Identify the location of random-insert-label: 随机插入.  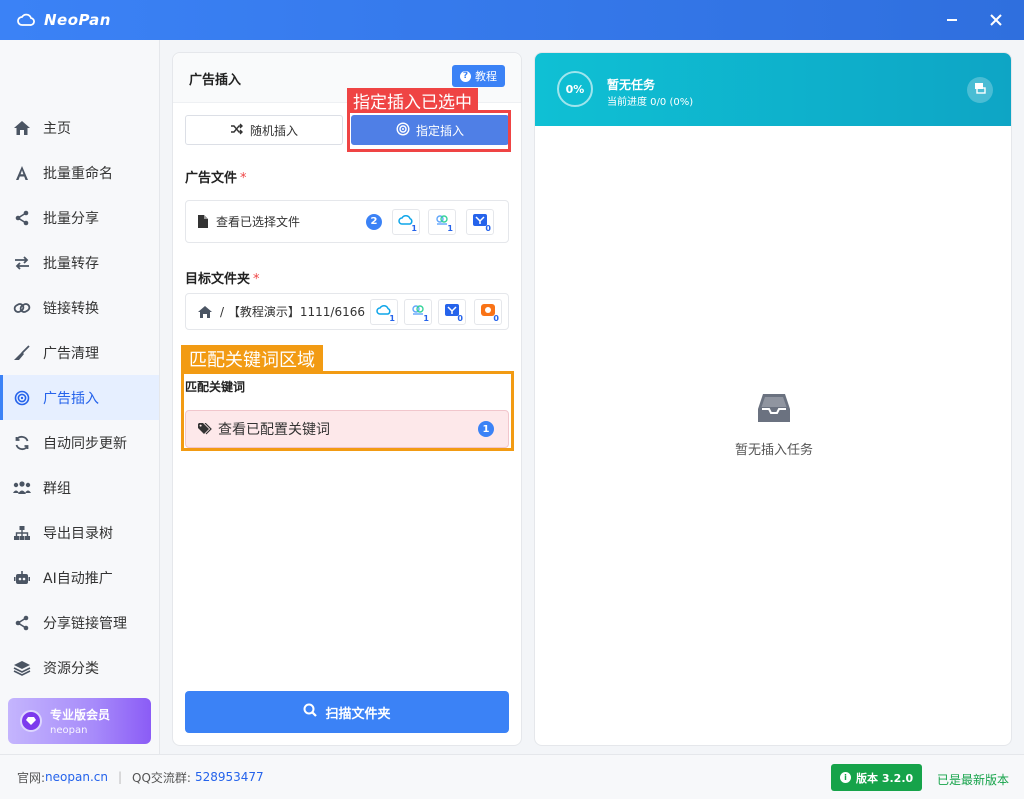
(273, 130).